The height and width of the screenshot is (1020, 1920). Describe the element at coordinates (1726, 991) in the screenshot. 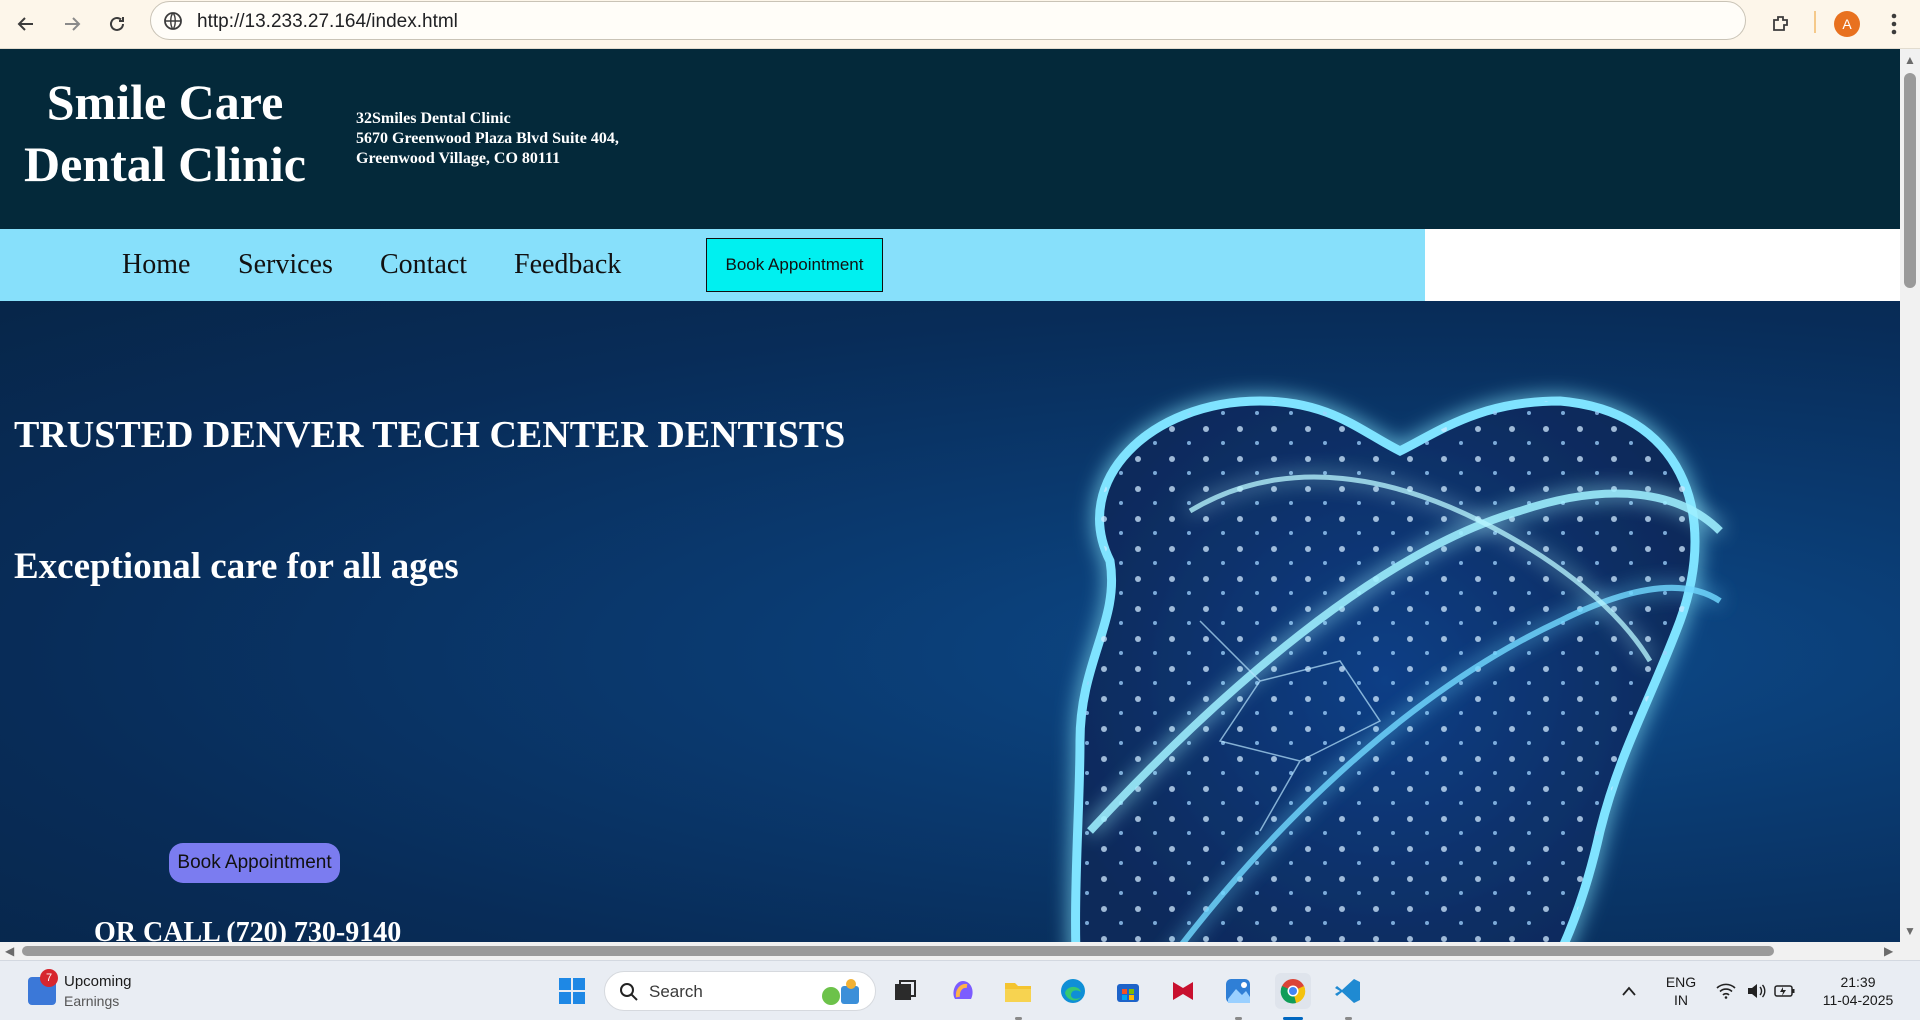

I see `wifi-icon` at that location.